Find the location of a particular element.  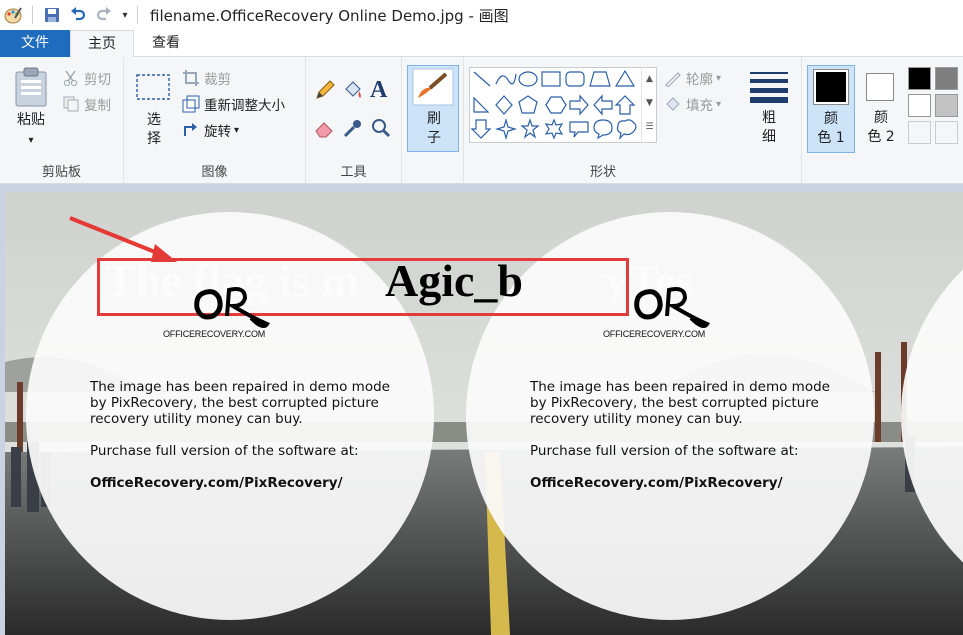

purchase-url: OfficeRecovery.com/PixRecovery/ is located at coordinates (656, 483).